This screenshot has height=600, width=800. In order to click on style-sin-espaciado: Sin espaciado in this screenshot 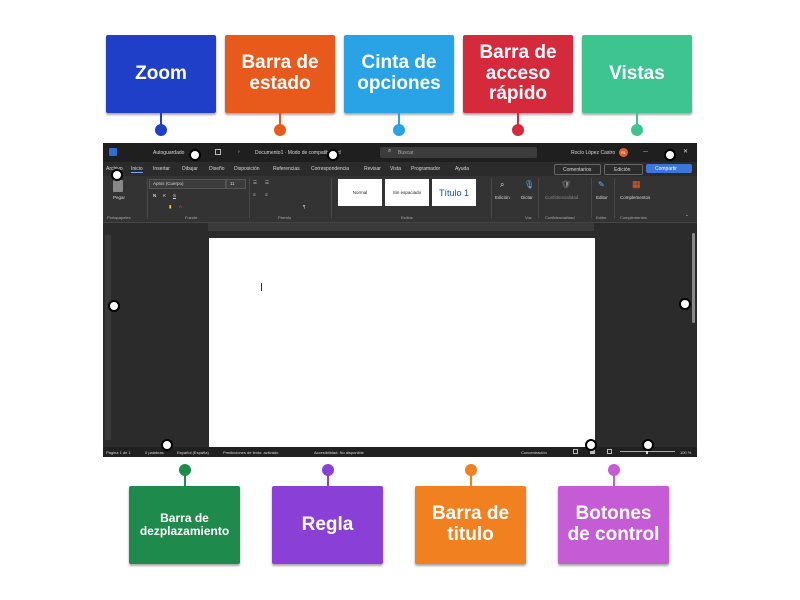, I will do `click(407, 192)`.